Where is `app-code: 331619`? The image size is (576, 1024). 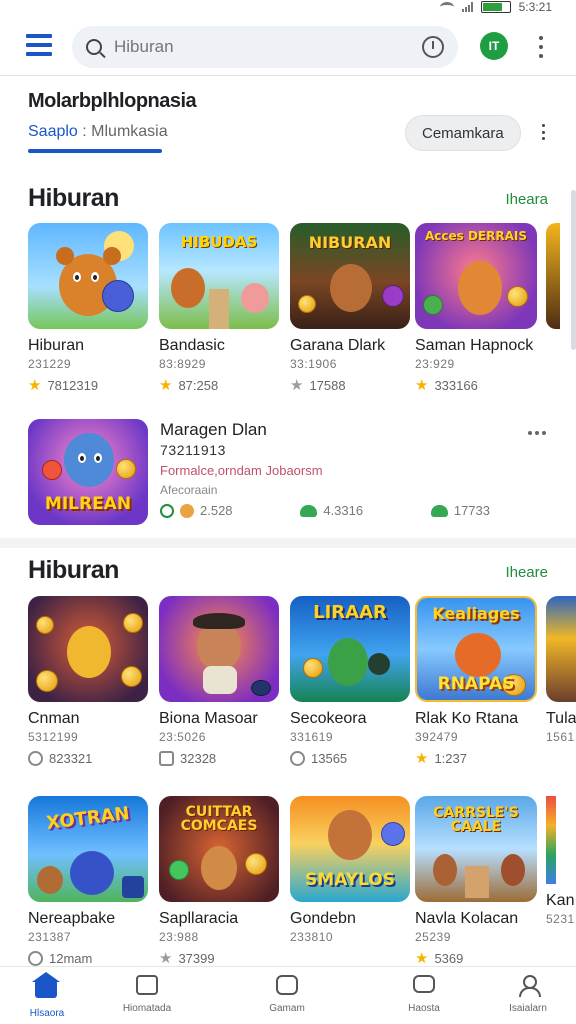
app-code: 331619 is located at coordinates (312, 737).